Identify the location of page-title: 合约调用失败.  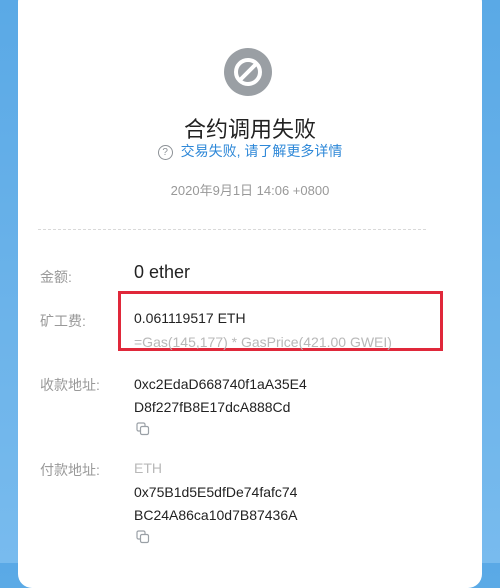
(249, 129).